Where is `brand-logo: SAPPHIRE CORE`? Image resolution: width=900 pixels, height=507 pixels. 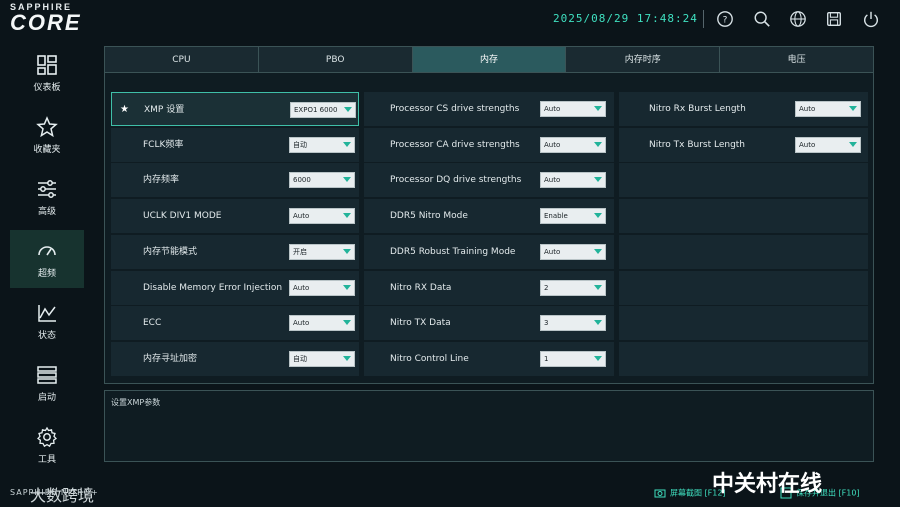 brand-logo: SAPPHIRE CORE is located at coordinates (46, 18).